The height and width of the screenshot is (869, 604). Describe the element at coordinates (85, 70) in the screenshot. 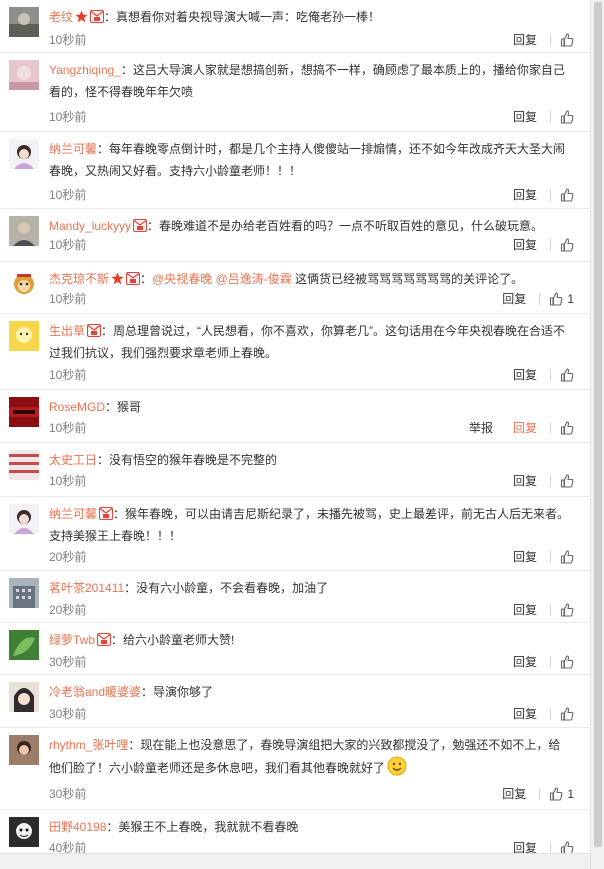

I see `username-link: Yangzhiqing_` at that location.